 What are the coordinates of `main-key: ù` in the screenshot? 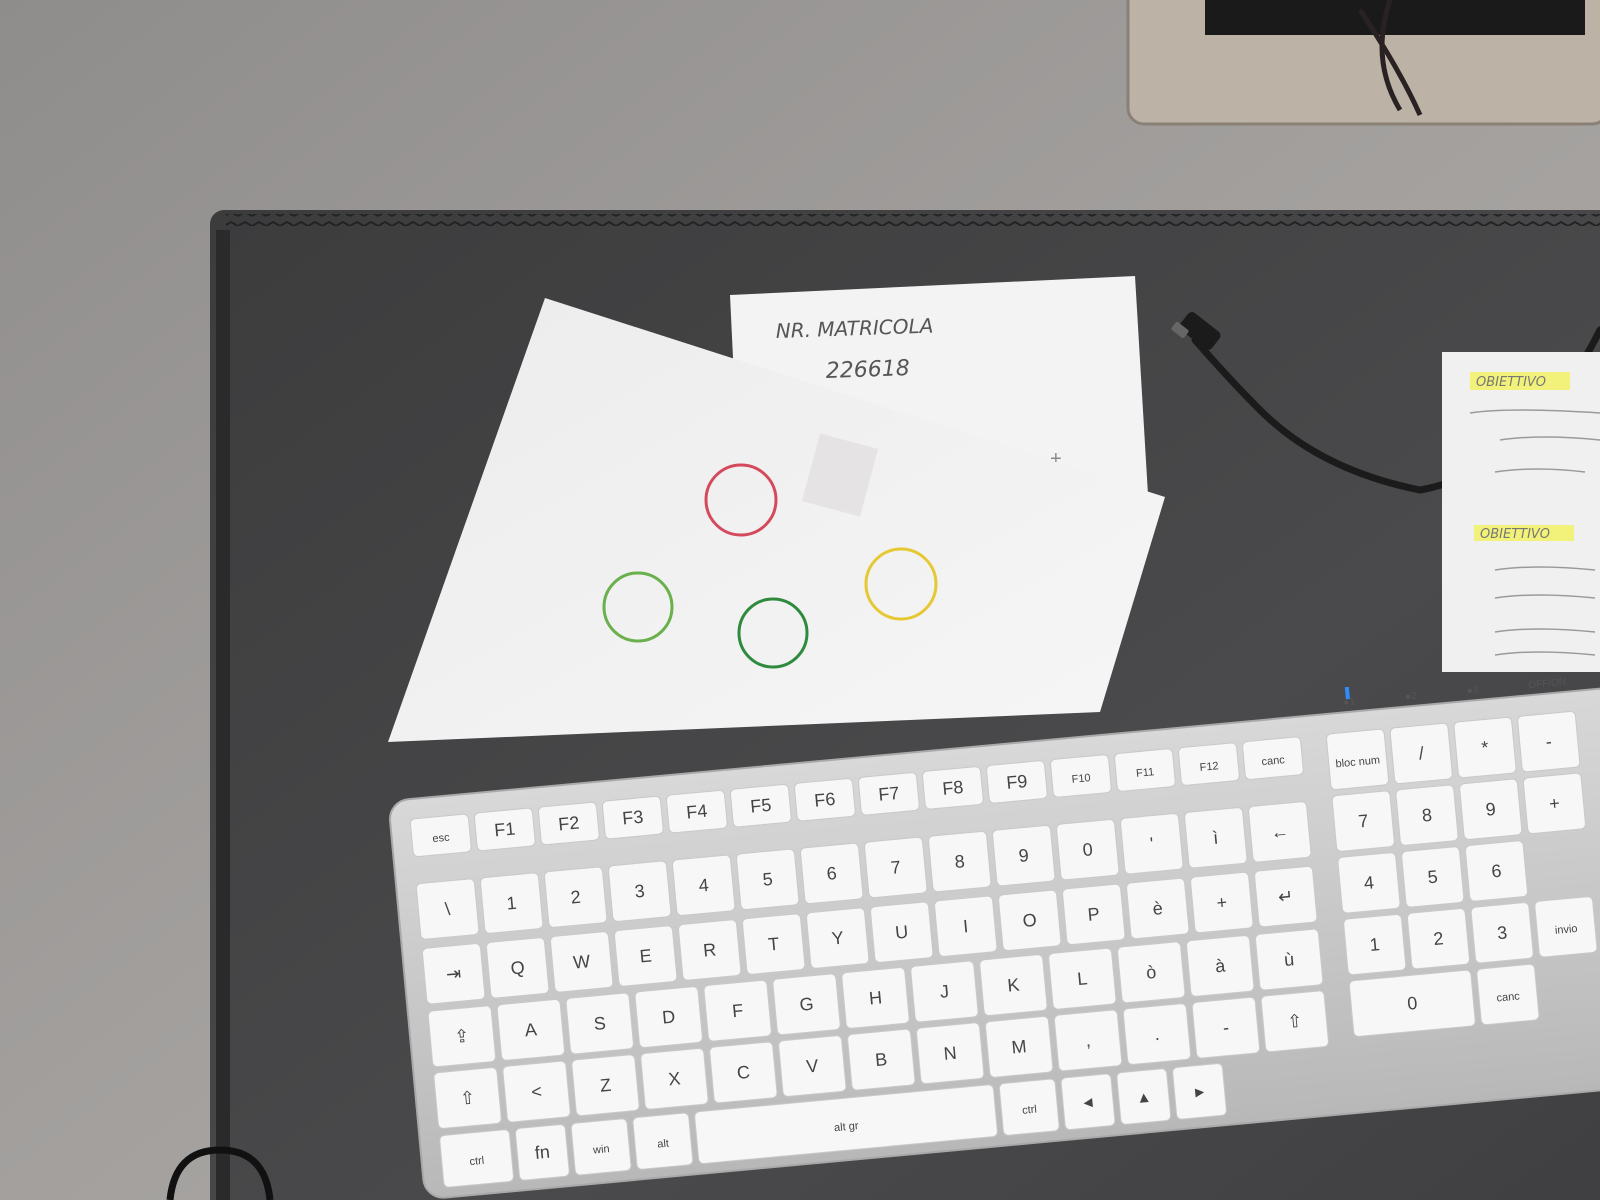 It's located at (1289, 959).